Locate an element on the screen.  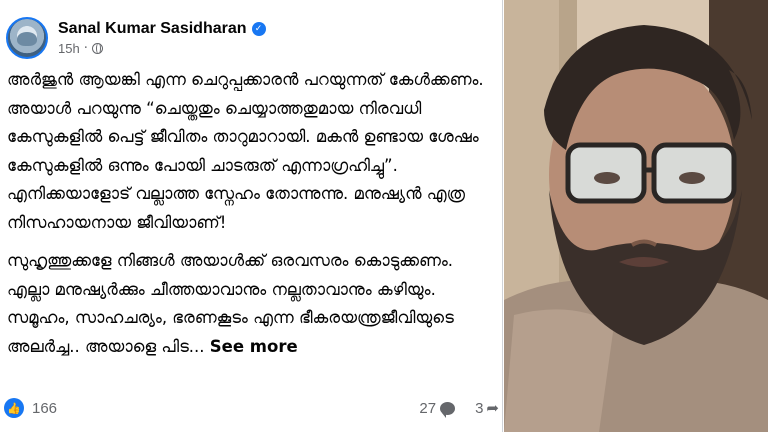
post-meta: 15h · is located at coordinates (162, 48).